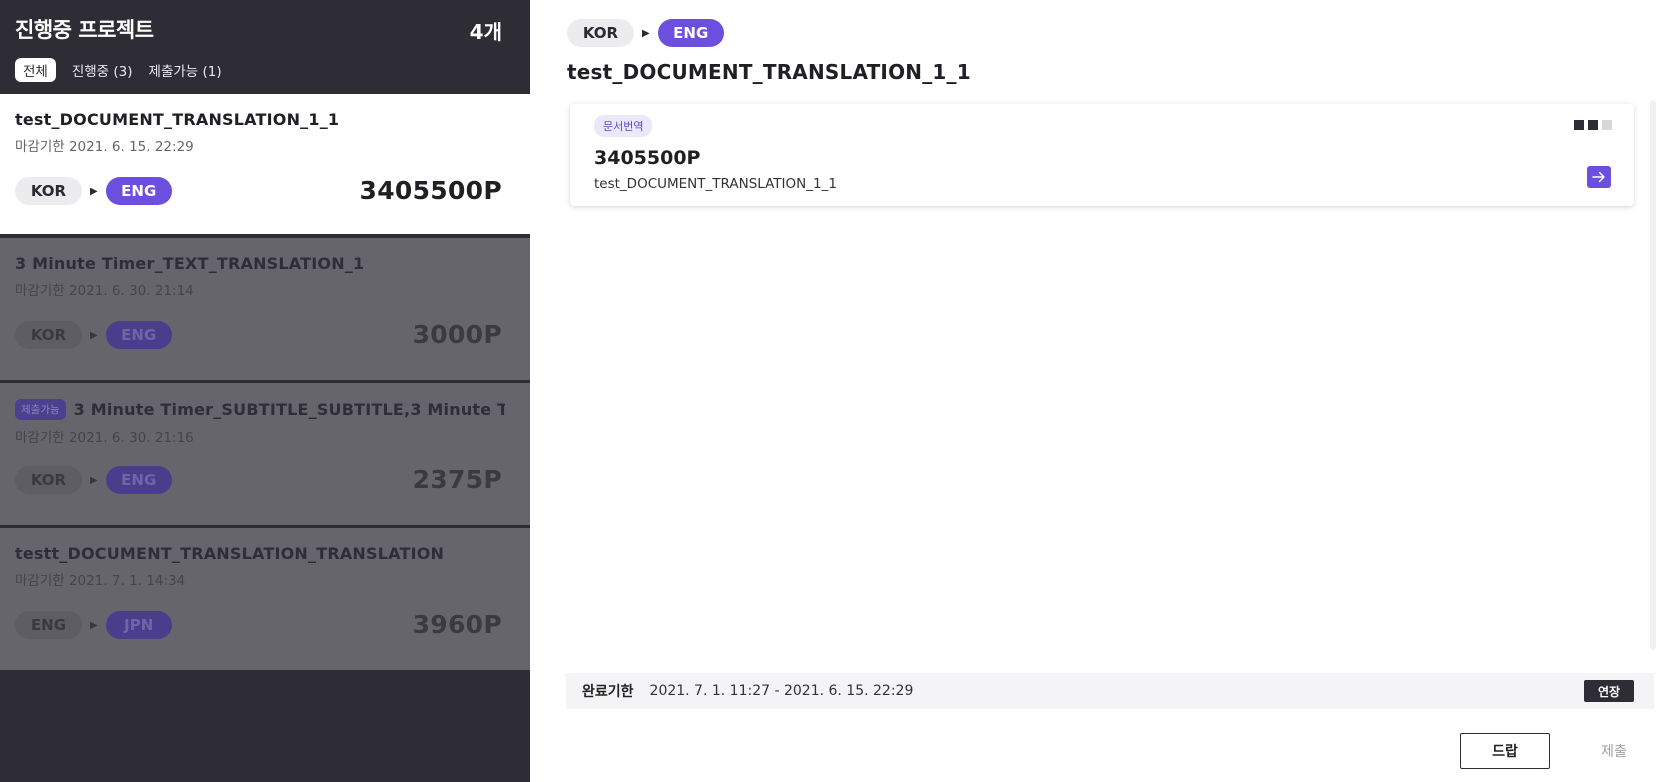 This screenshot has height=782, width=1658. Describe the element at coordinates (230, 553) in the screenshot. I see `project-title-text: testt_DOCUMENT_TRANSLATION_TRANSLATION` at that location.